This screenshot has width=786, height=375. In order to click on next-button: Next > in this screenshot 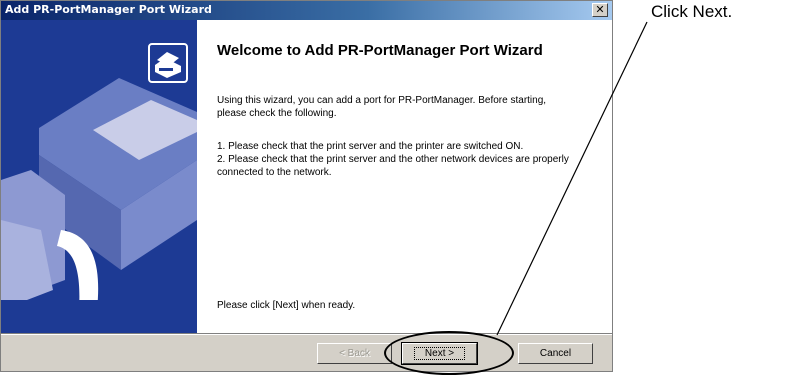, I will do `click(439, 353)`.